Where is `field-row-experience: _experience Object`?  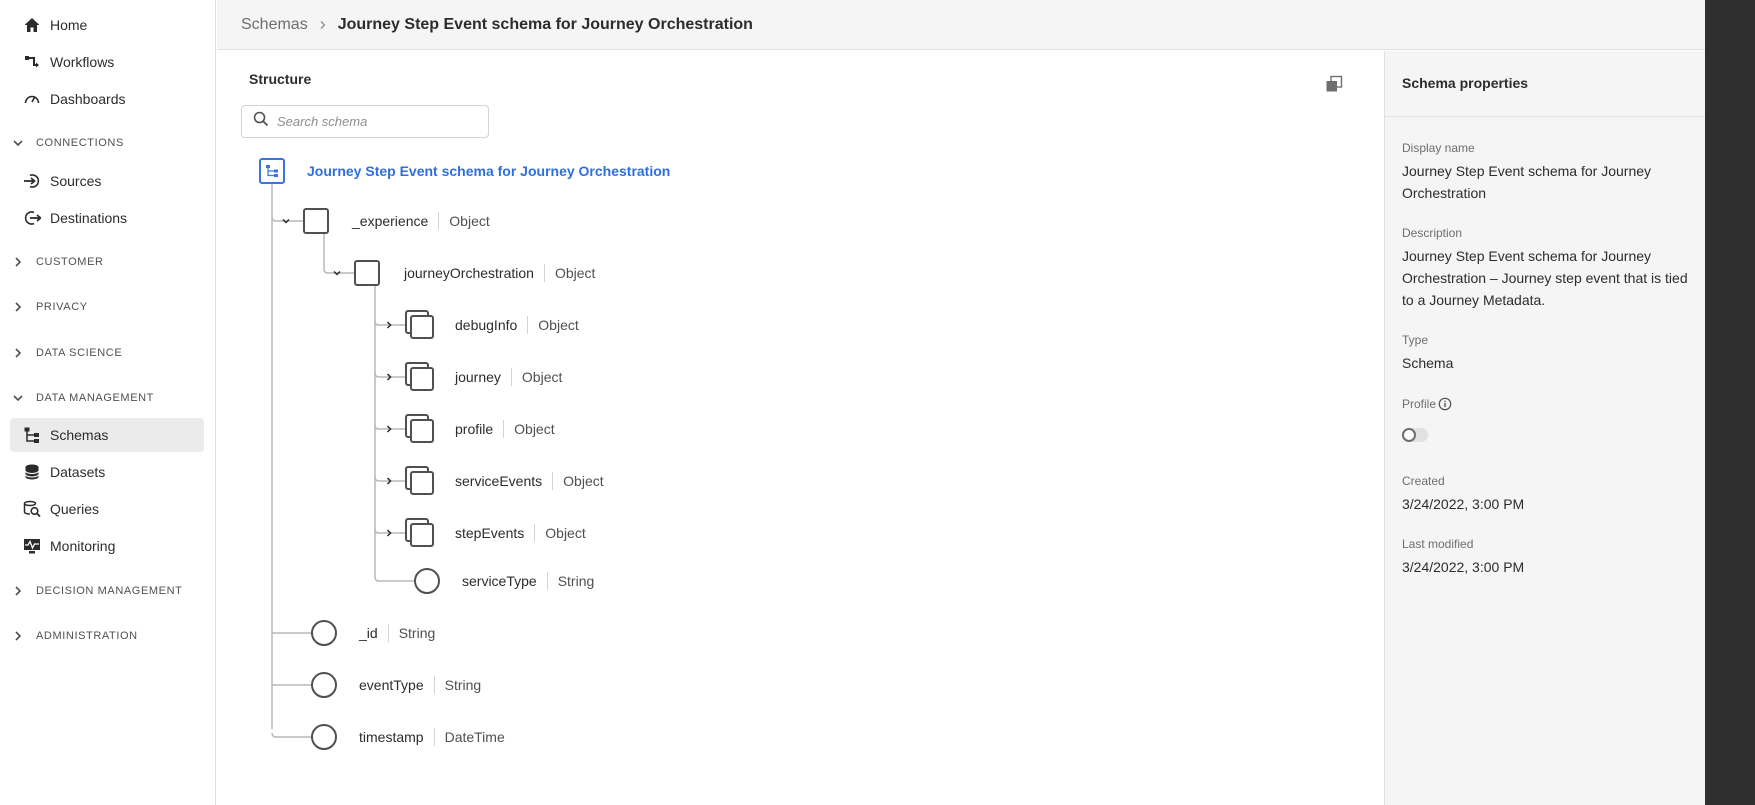
field-row-experience: _experience Object is located at coordinates (384, 221).